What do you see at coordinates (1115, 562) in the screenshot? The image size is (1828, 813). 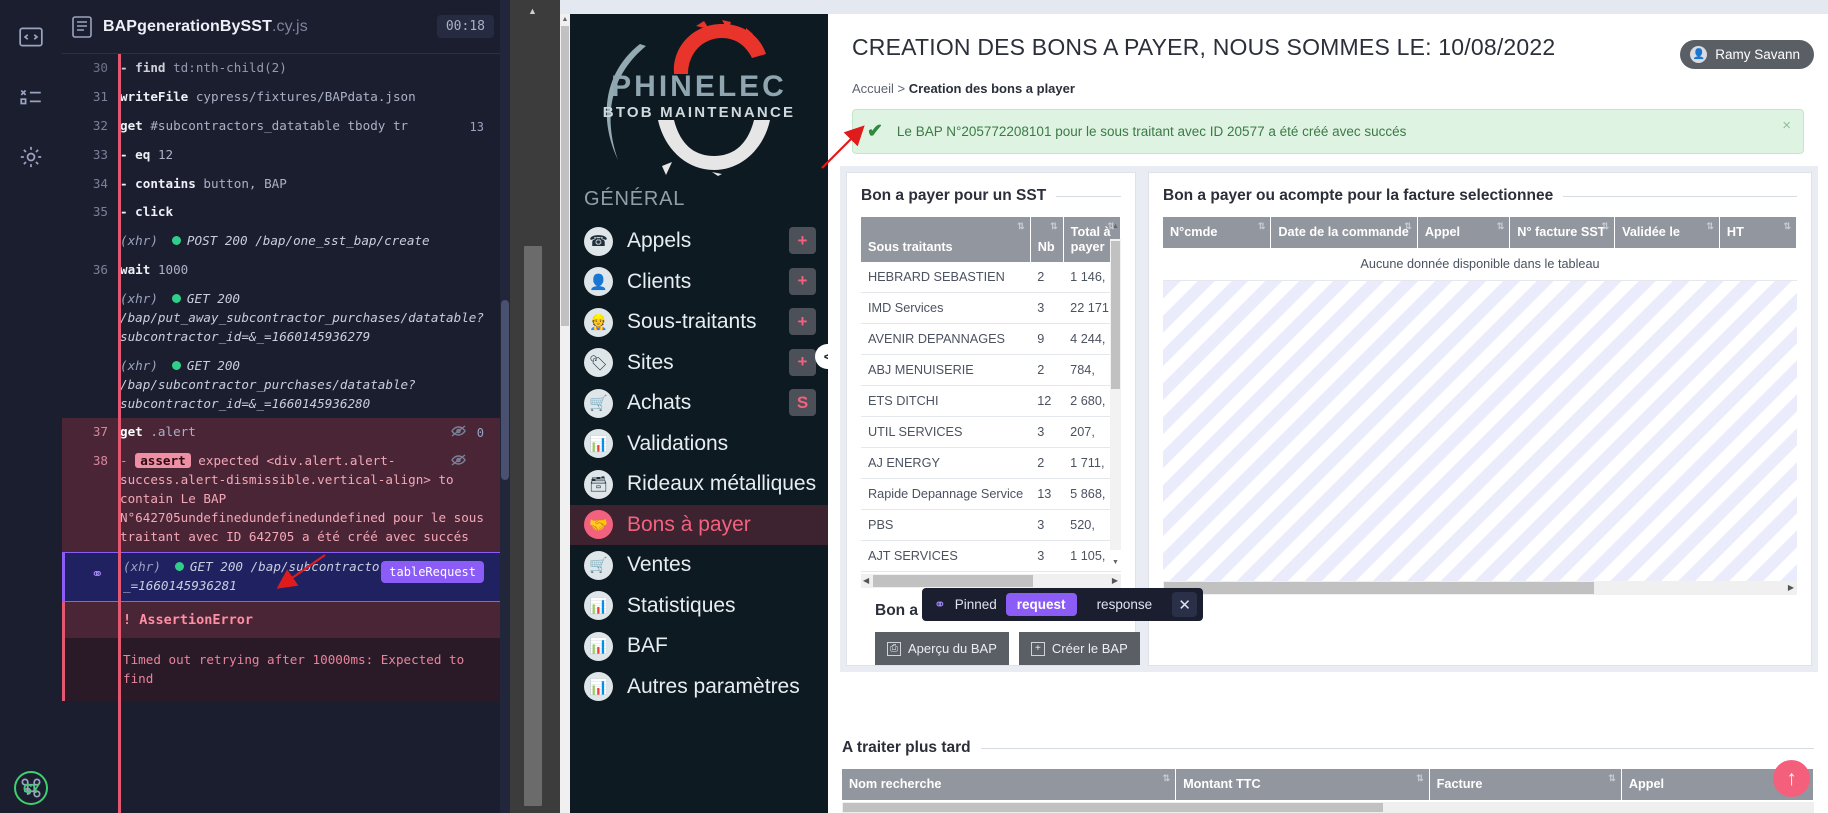 I see `scroll-down-arrow-icon: ▼` at bounding box center [1115, 562].